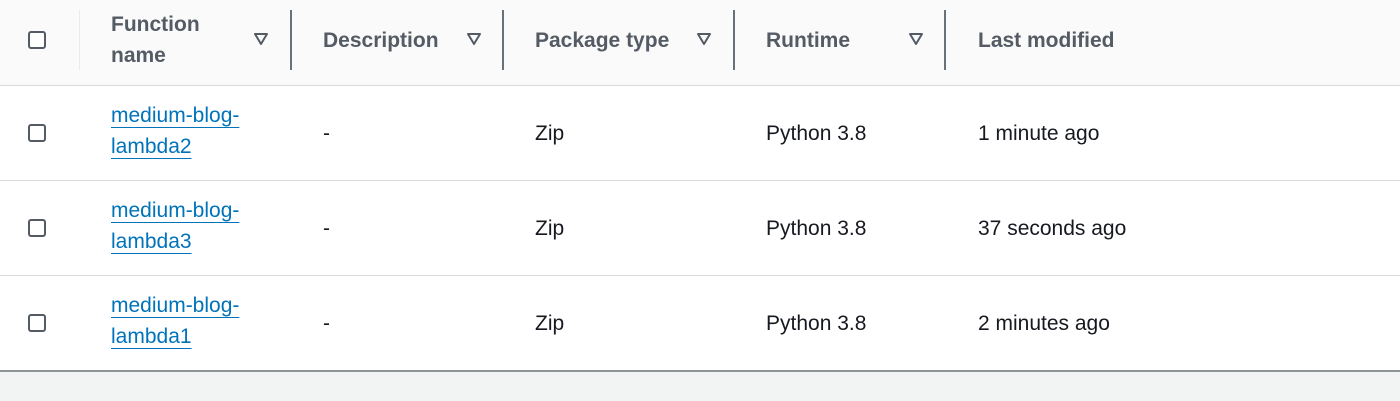 The height and width of the screenshot is (401, 1400). Describe the element at coordinates (151, 146) in the screenshot. I see `function-name-line: lambda2` at that location.